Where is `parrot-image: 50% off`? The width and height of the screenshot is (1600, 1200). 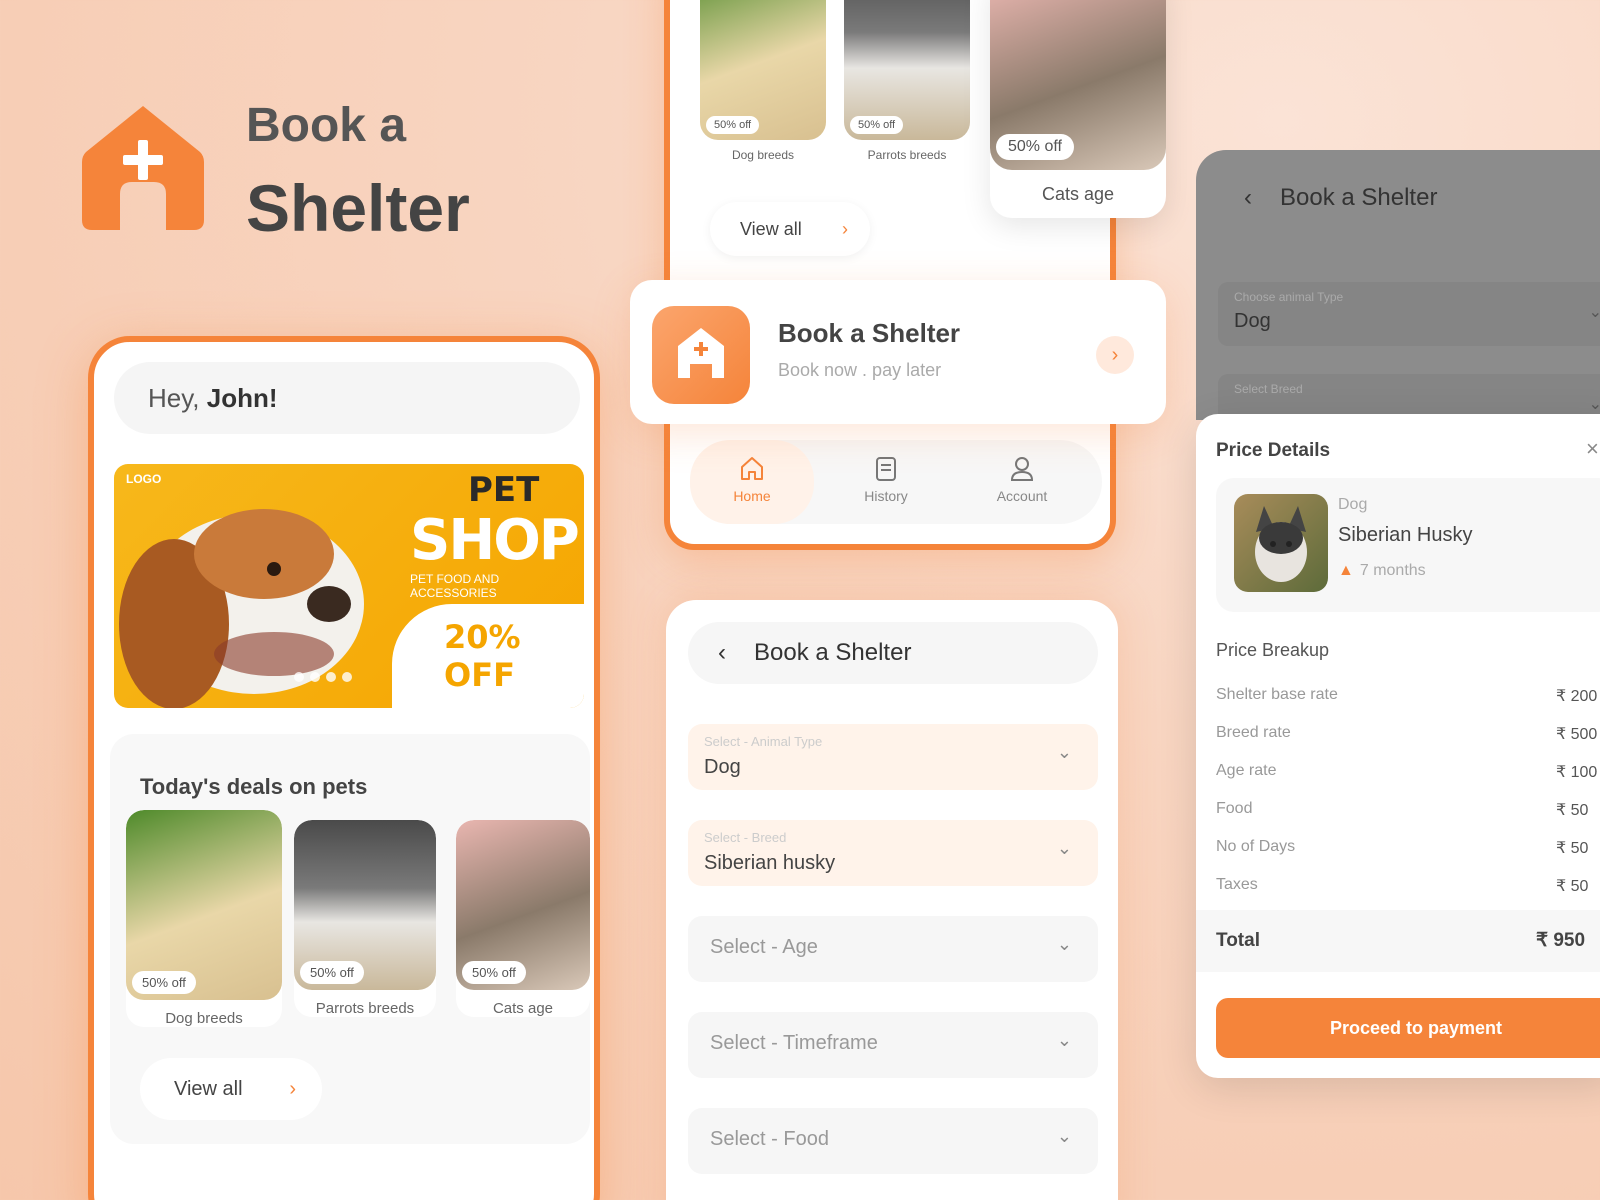 parrot-image: 50% off is located at coordinates (365, 905).